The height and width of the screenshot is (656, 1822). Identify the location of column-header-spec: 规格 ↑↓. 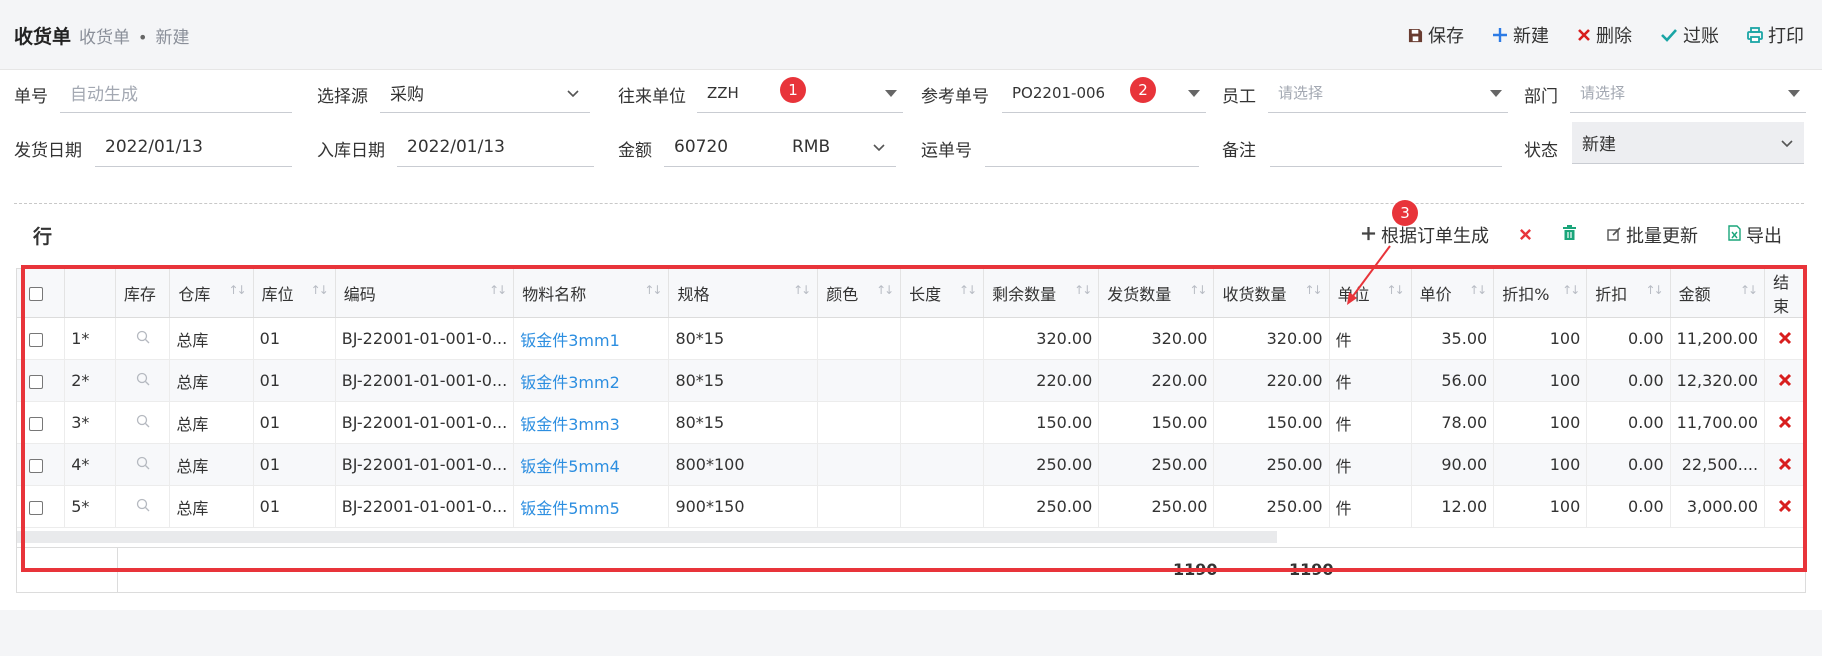
(743, 293).